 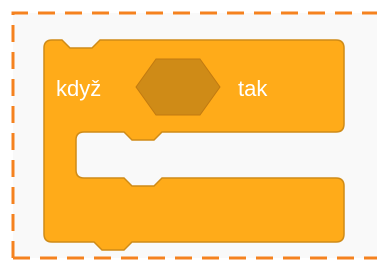 I want to click on if-label: když, so click(x=79, y=88).